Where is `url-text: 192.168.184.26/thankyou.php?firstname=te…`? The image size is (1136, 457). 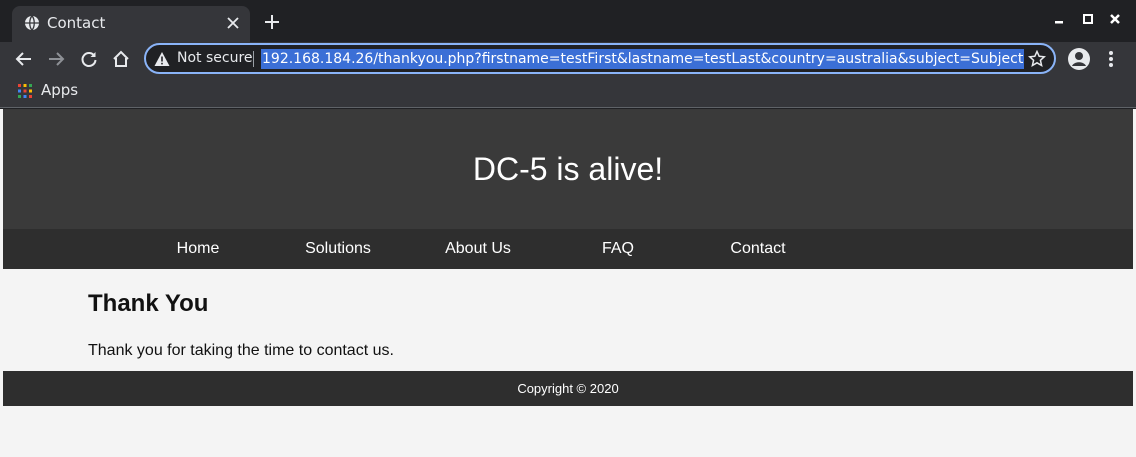 url-text: 192.168.184.26/thankyou.php?firstname=te… is located at coordinates (643, 59).